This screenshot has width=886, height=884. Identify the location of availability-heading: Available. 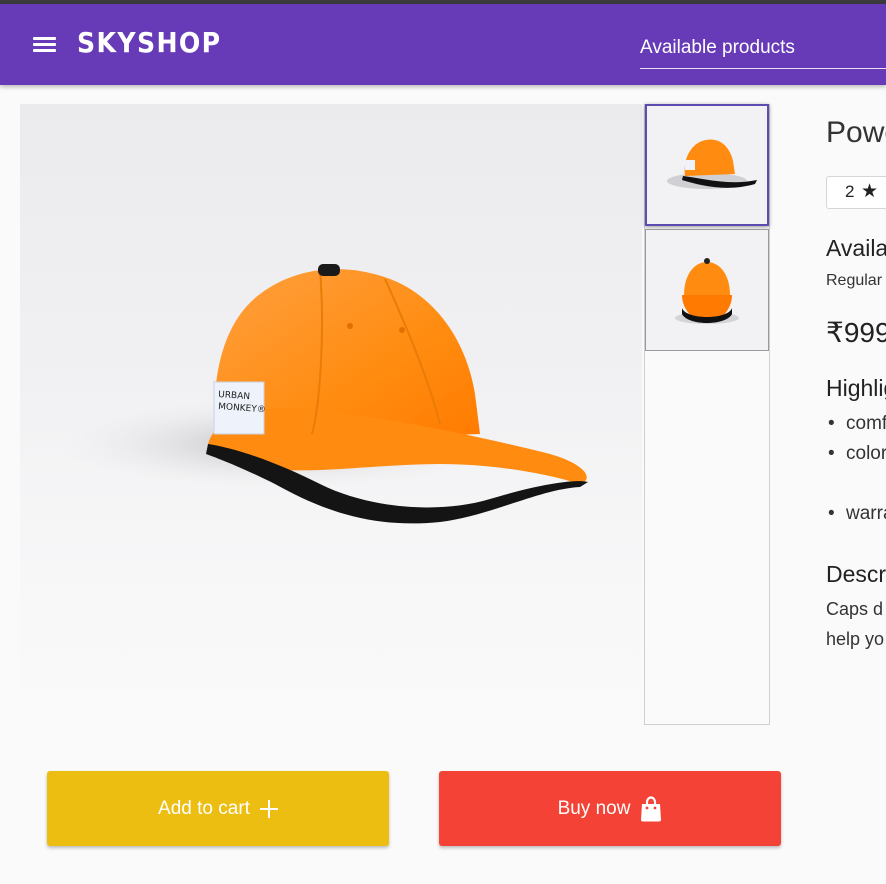
(856, 248).